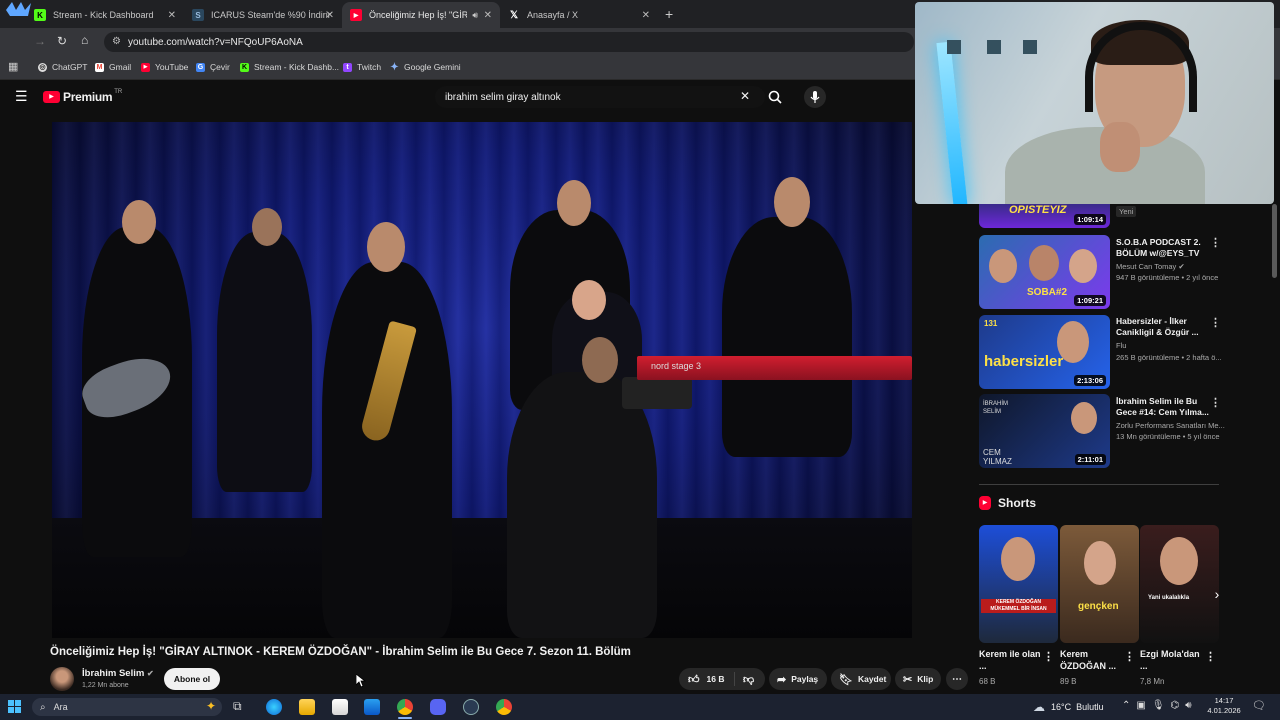  Describe the element at coordinates (957, 679) in the screenshot. I see `more-actions-button: ⋯` at that location.